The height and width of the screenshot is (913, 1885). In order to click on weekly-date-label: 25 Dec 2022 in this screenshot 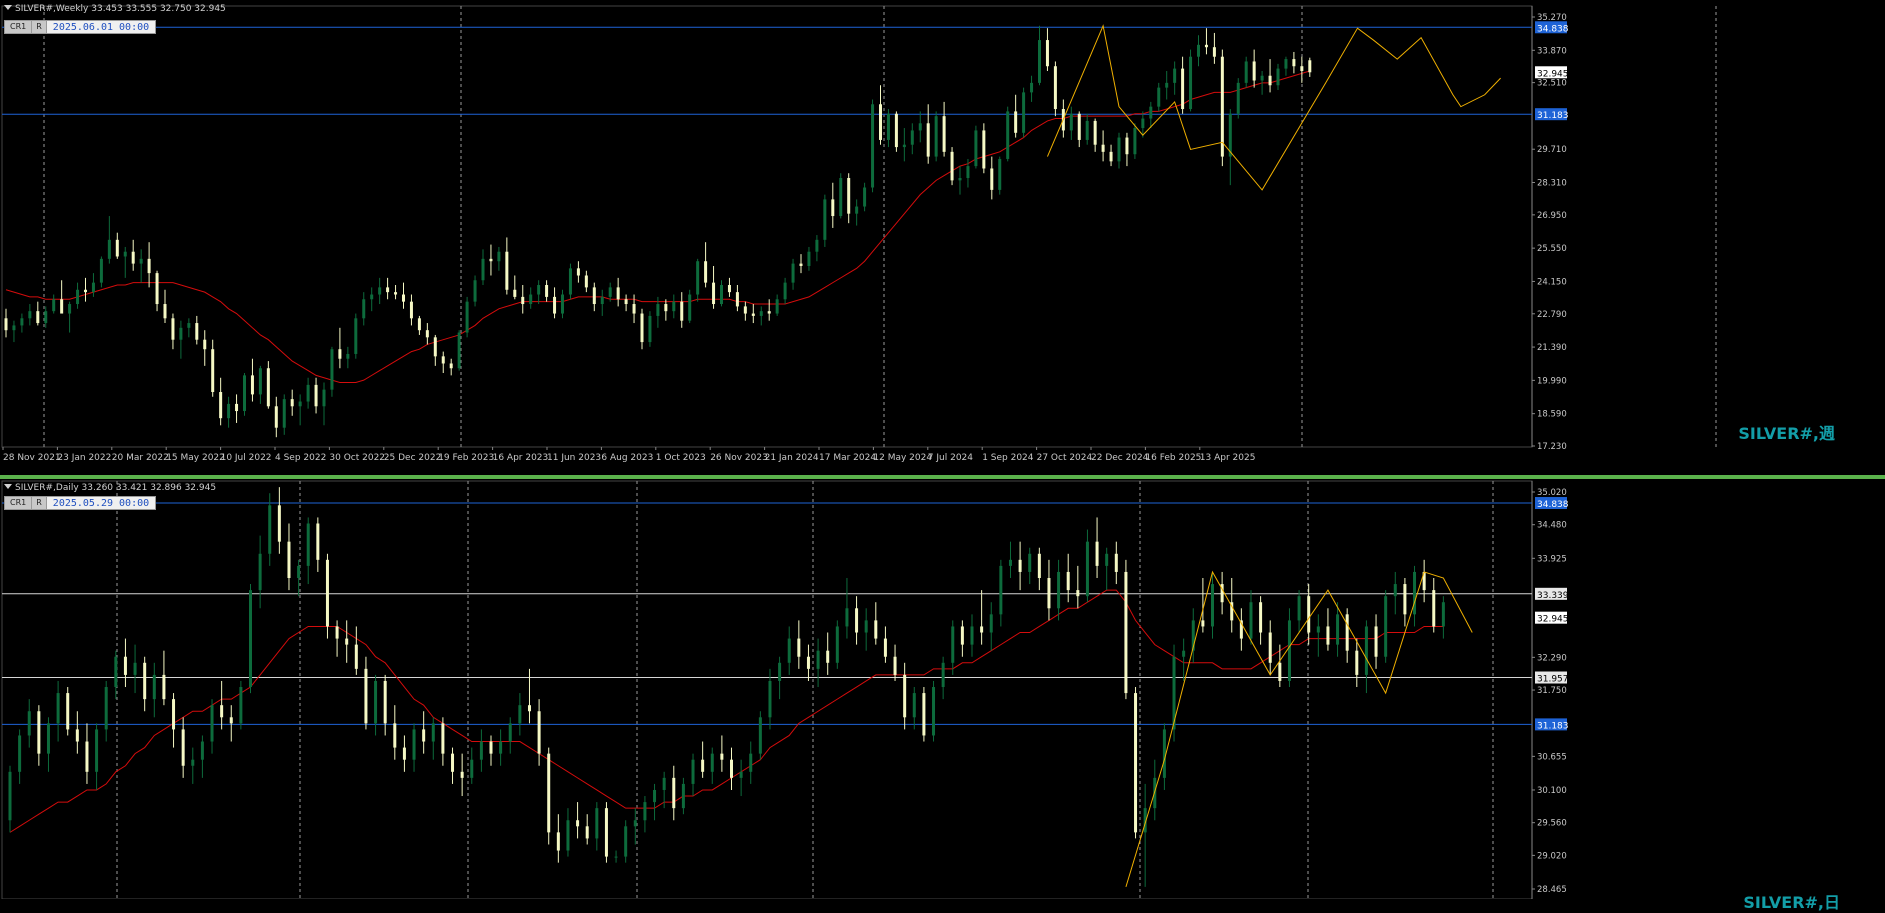, I will do `click(413, 458)`.